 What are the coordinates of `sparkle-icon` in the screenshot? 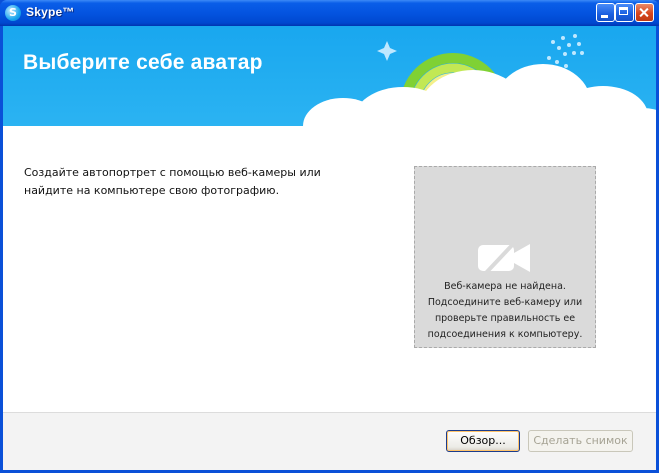 It's located at (387, 51).